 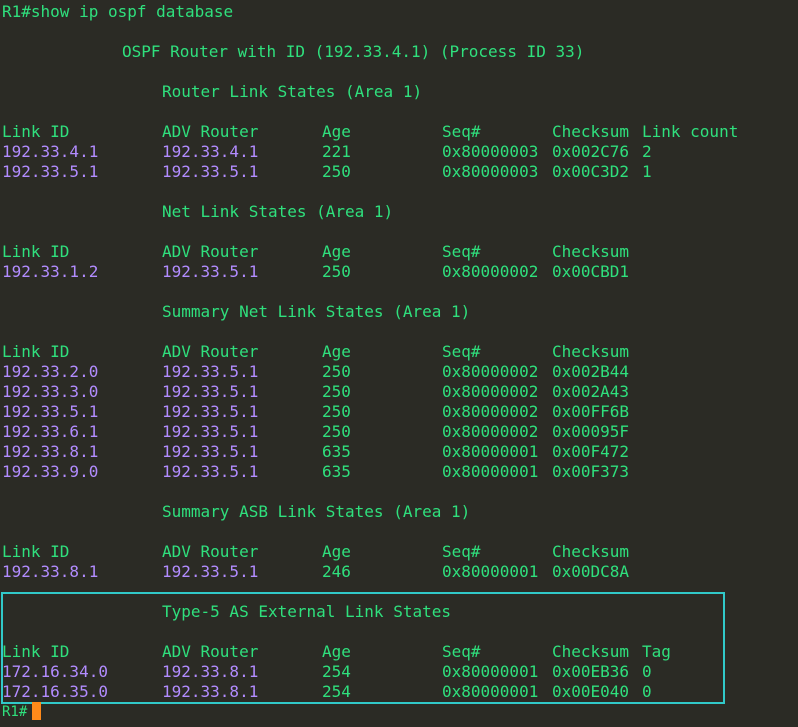 I want to click on table-cell: 0x00DC8A, so click(x=591, y=571).